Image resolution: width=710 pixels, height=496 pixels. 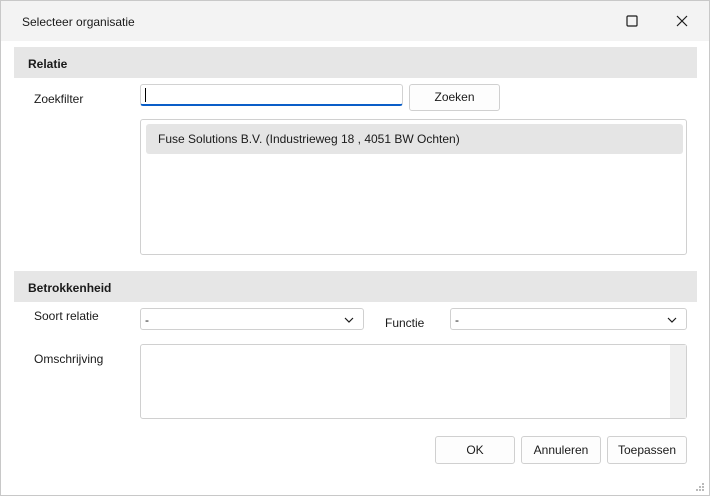 I want to click on functie-label: Functie, so click(x=405, y=323).